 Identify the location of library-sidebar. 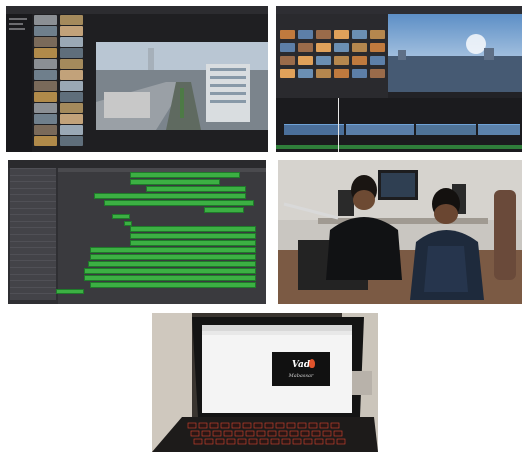
(19, 83).